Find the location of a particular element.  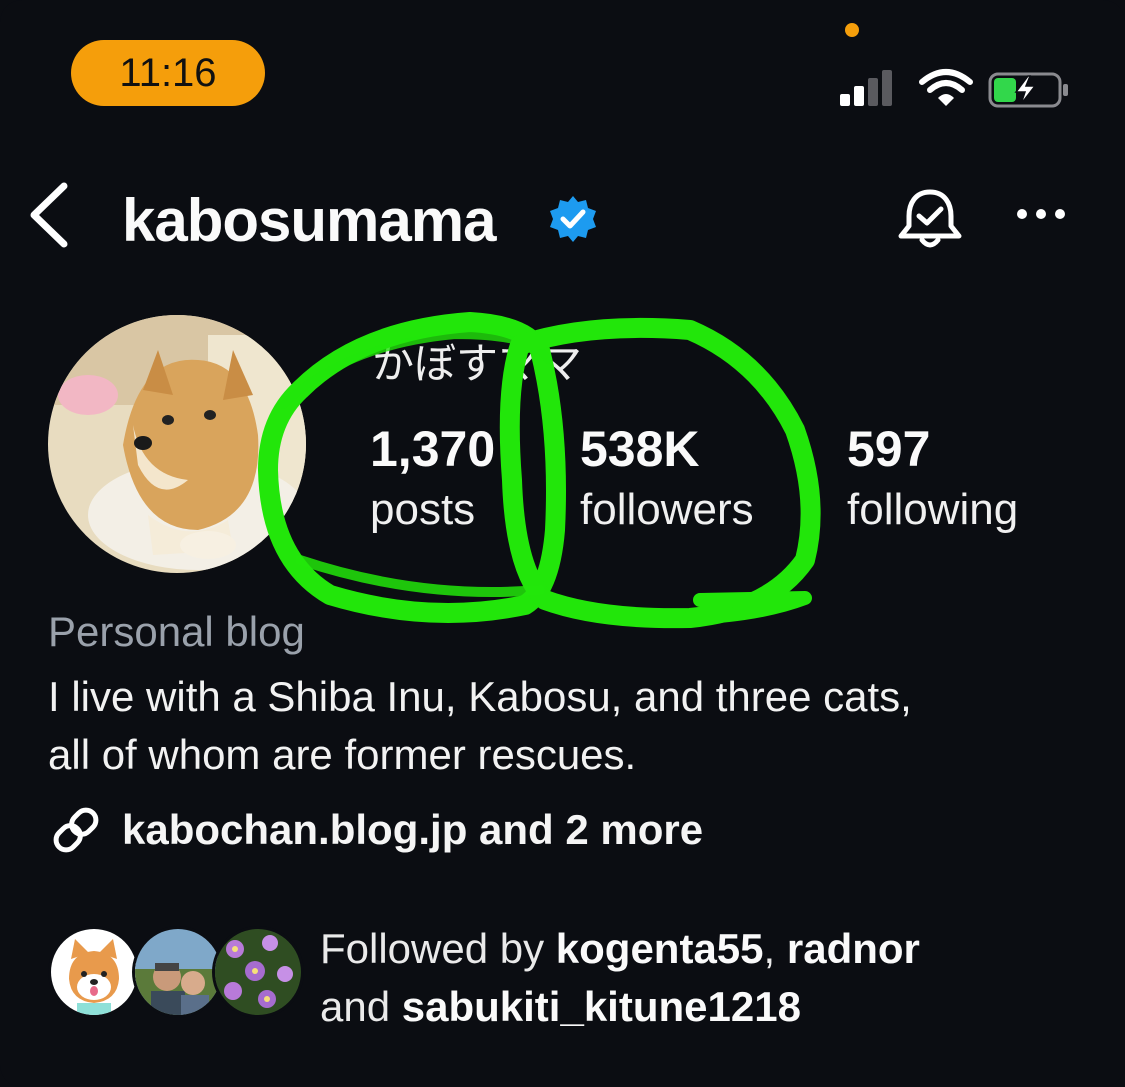

following-count: 597 is located at coordinates (889, 449).